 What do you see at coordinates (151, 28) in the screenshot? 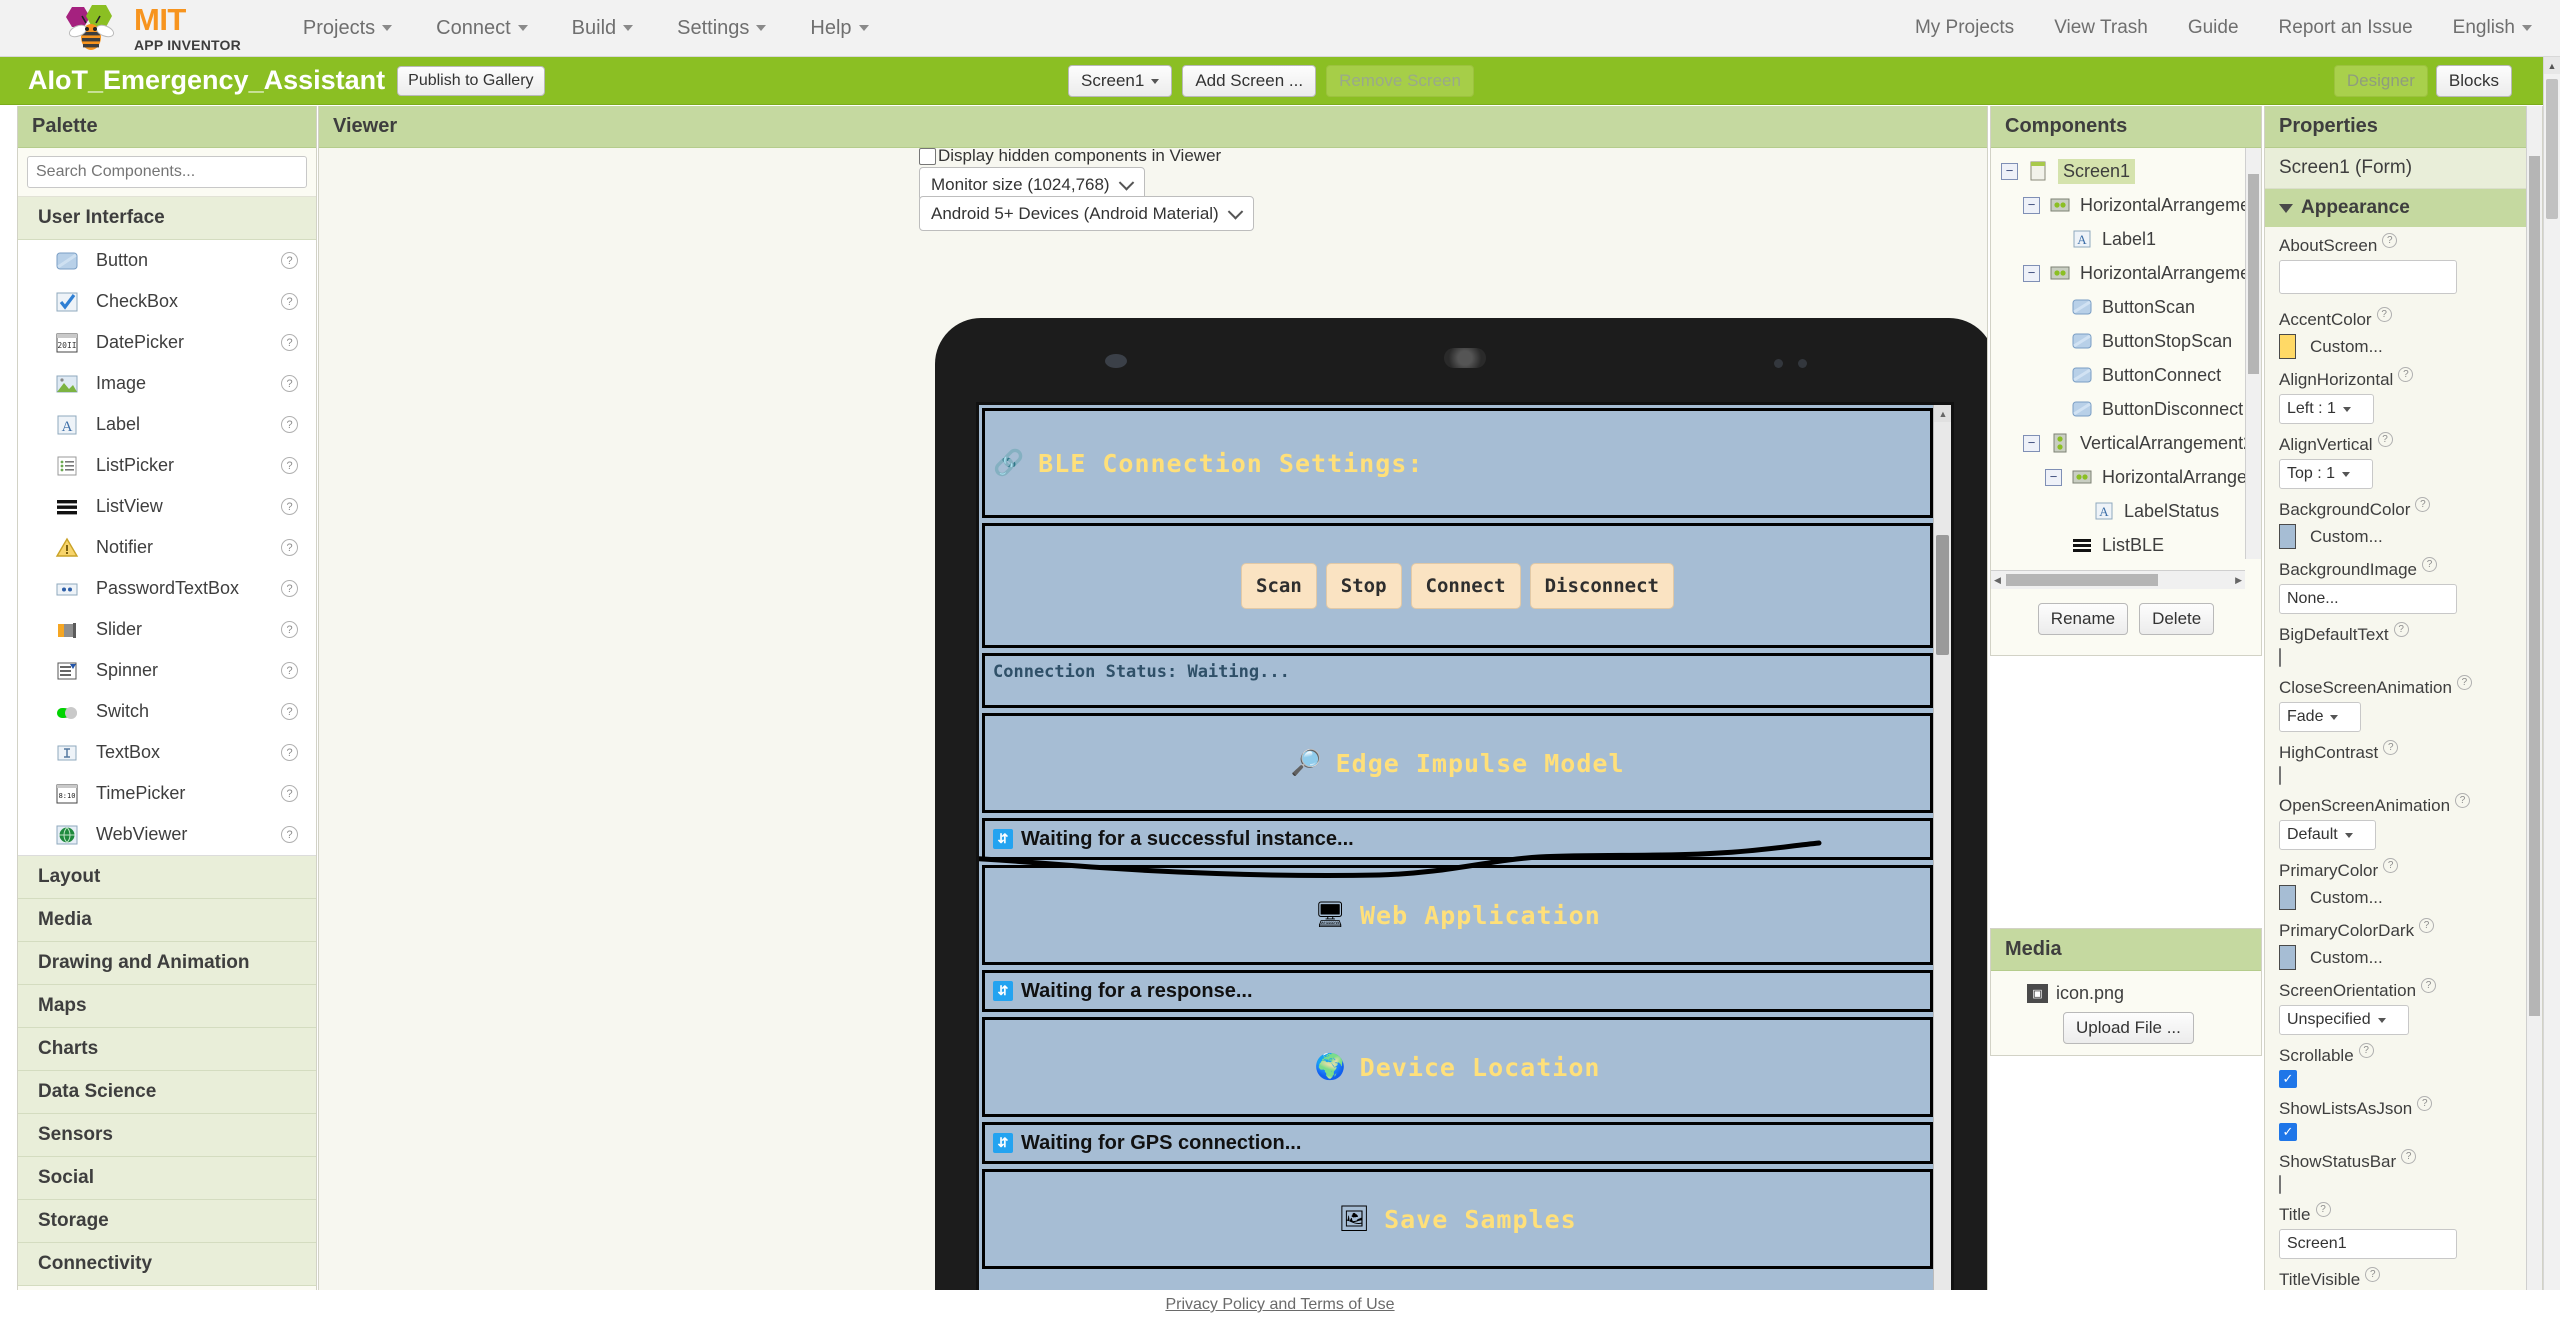
I see `mit-app-inventor-logo: MIT APP INVENTOR` at bounding box center [151, 28].